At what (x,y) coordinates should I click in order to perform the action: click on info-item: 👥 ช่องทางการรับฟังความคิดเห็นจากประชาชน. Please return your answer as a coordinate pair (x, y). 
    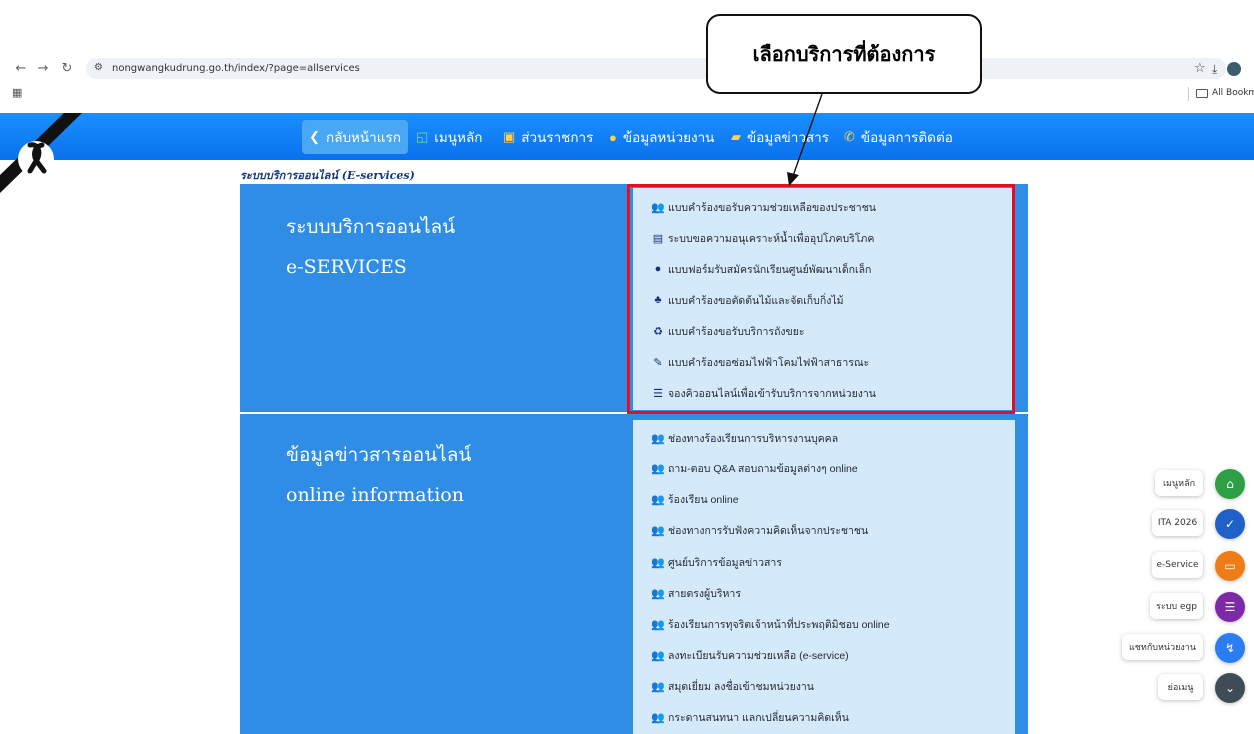
    Looking at the image, I should click on (760, 530).